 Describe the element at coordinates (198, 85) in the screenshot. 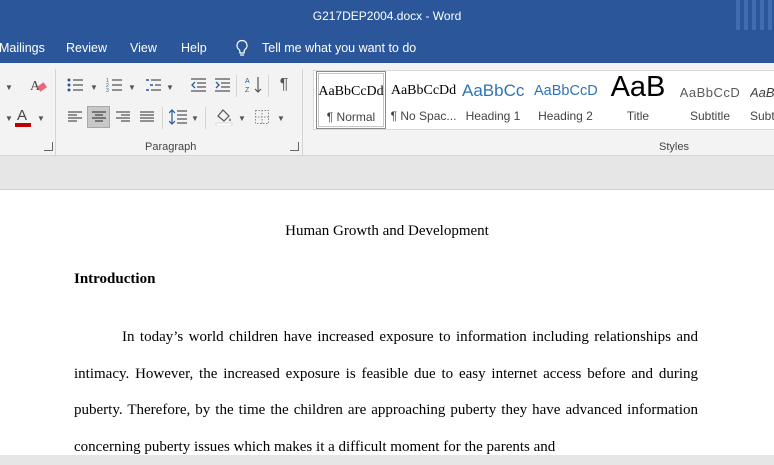

I see `decrease-indent-icon` at that location.